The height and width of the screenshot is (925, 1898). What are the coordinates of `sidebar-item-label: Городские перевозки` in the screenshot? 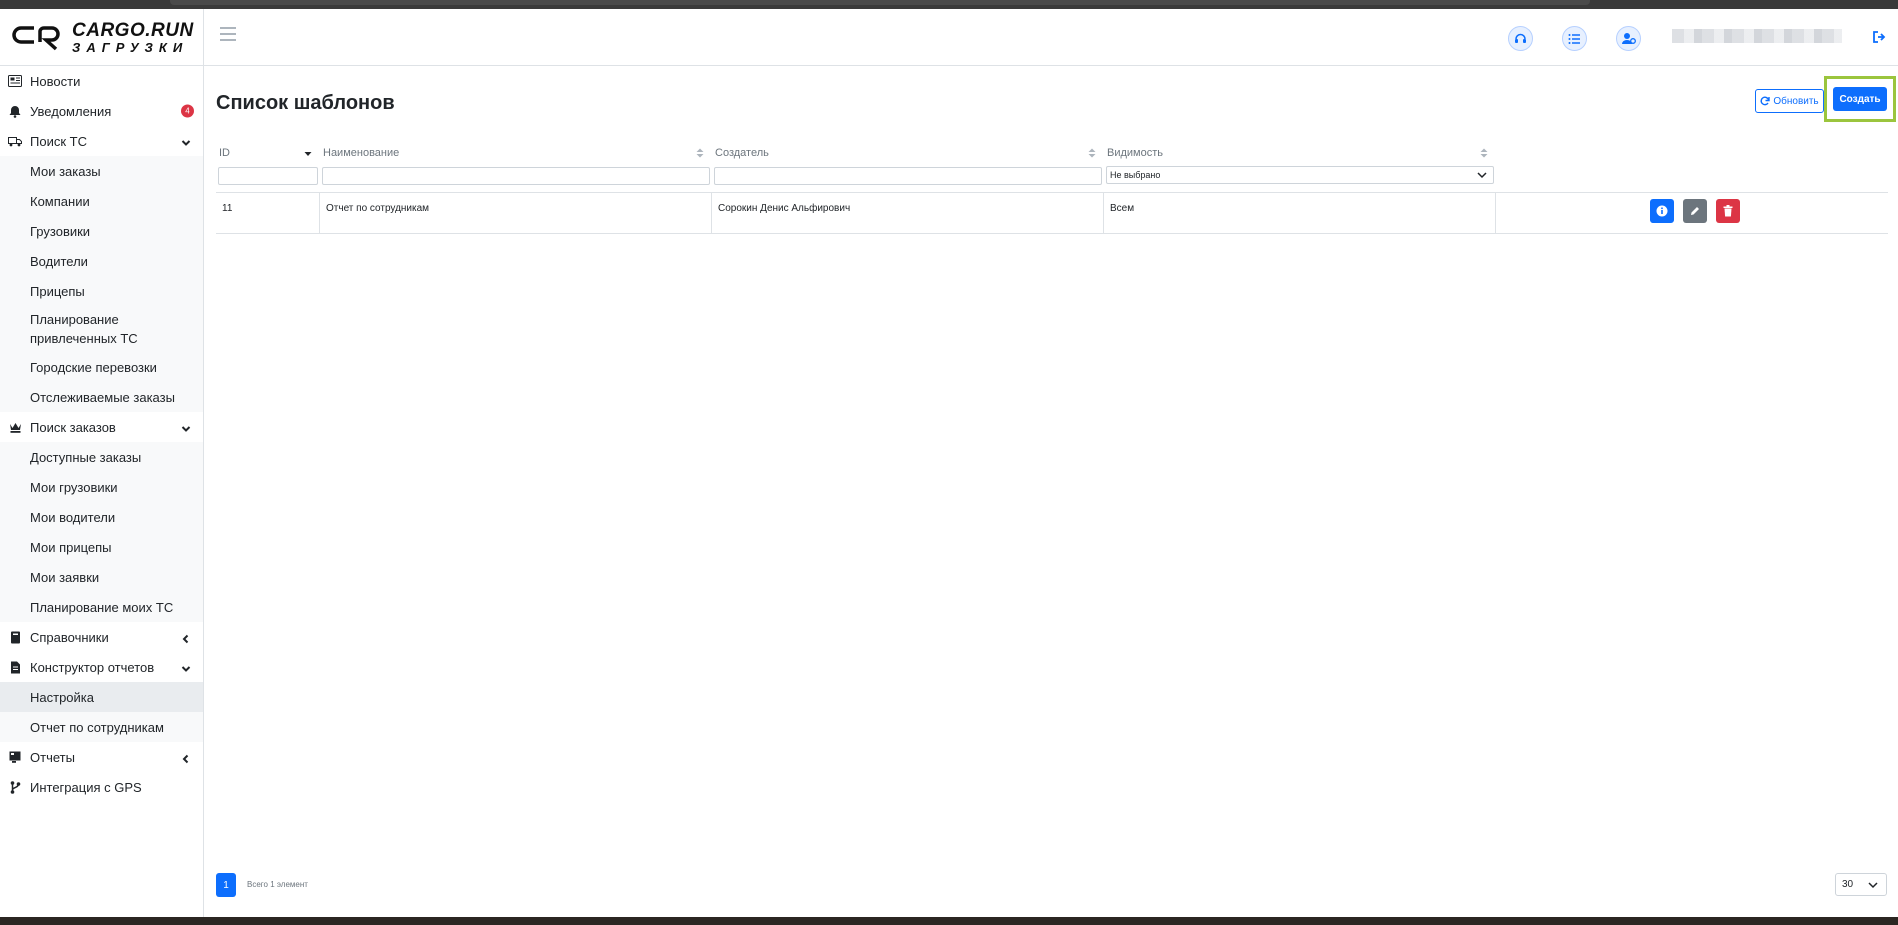 It's located at (93, 367).